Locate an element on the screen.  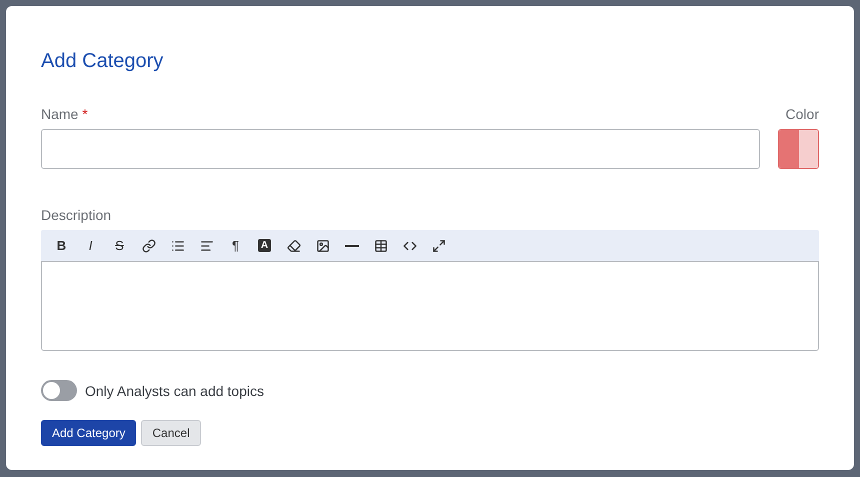
description-label: Description is located at coordinates (76, 215).